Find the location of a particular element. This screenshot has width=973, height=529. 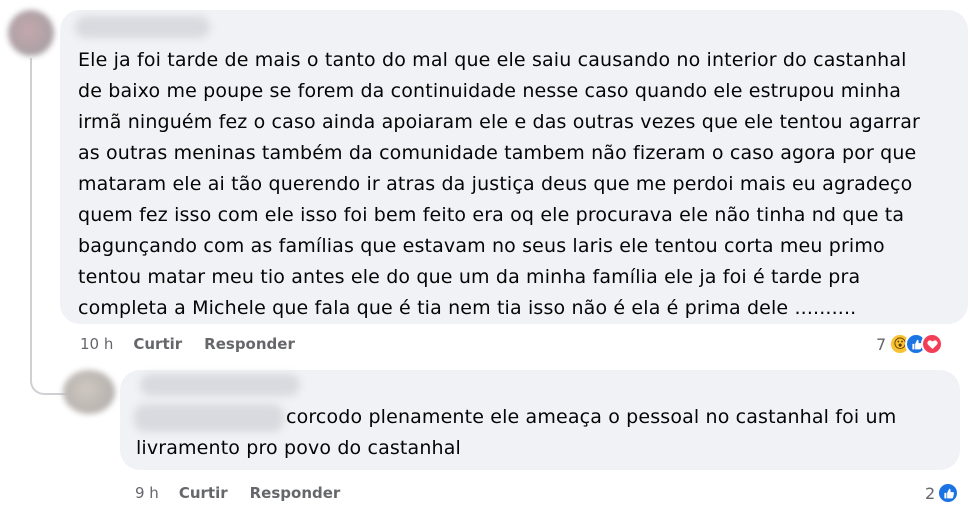

reply-timestamp: 9 h is located at coordinates (147, 493).